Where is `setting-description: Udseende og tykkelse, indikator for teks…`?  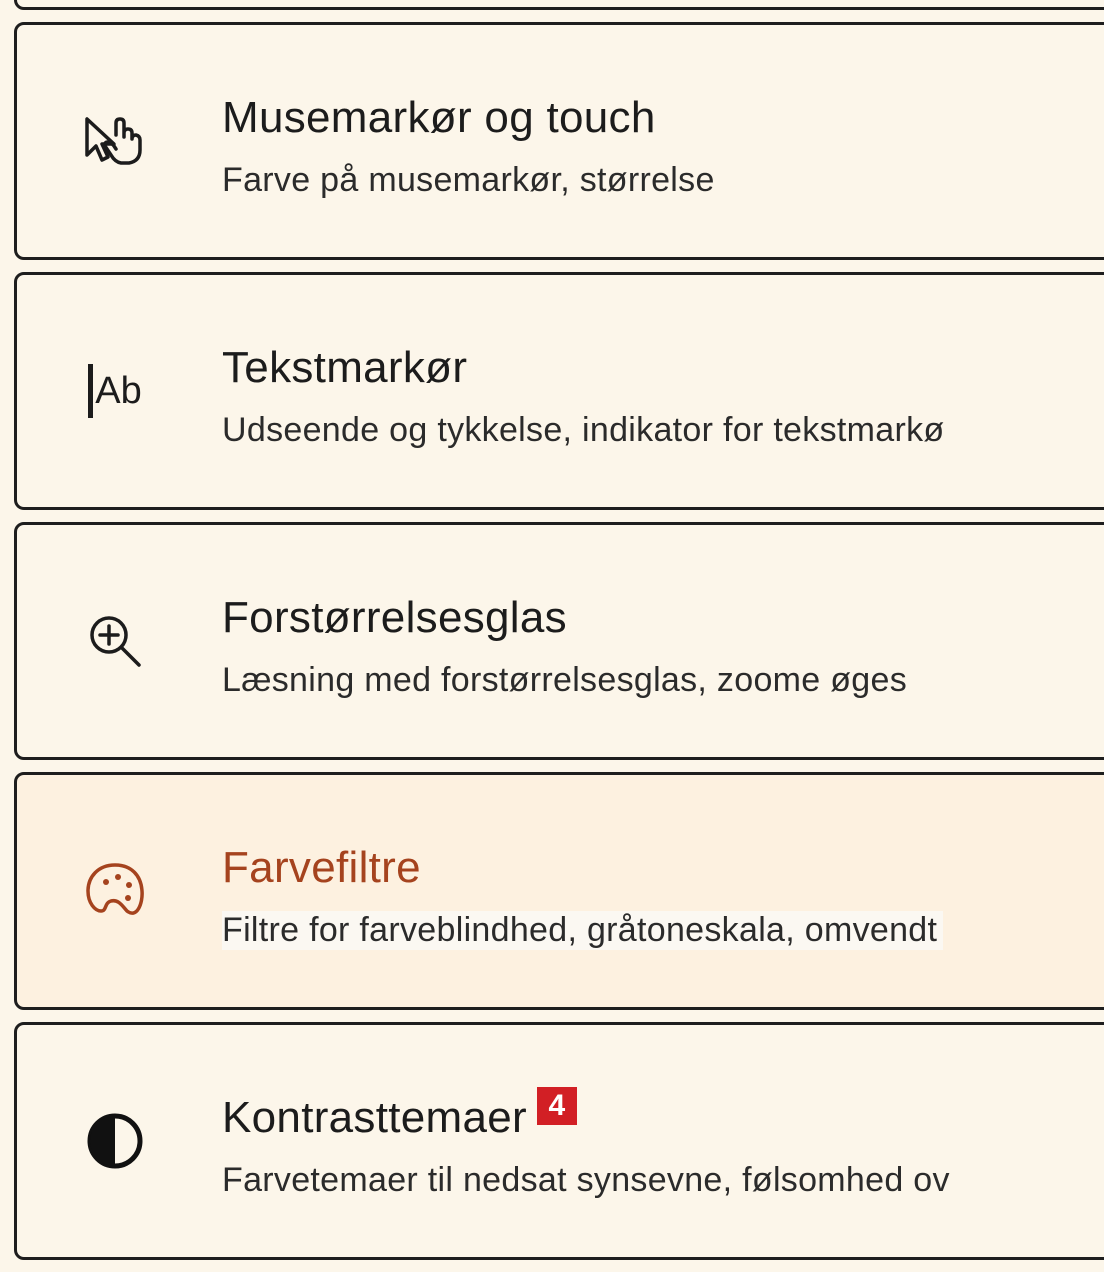
setting-description: Udseende og tykkelse, indikator for teks… is located at coordinates (583, 430).